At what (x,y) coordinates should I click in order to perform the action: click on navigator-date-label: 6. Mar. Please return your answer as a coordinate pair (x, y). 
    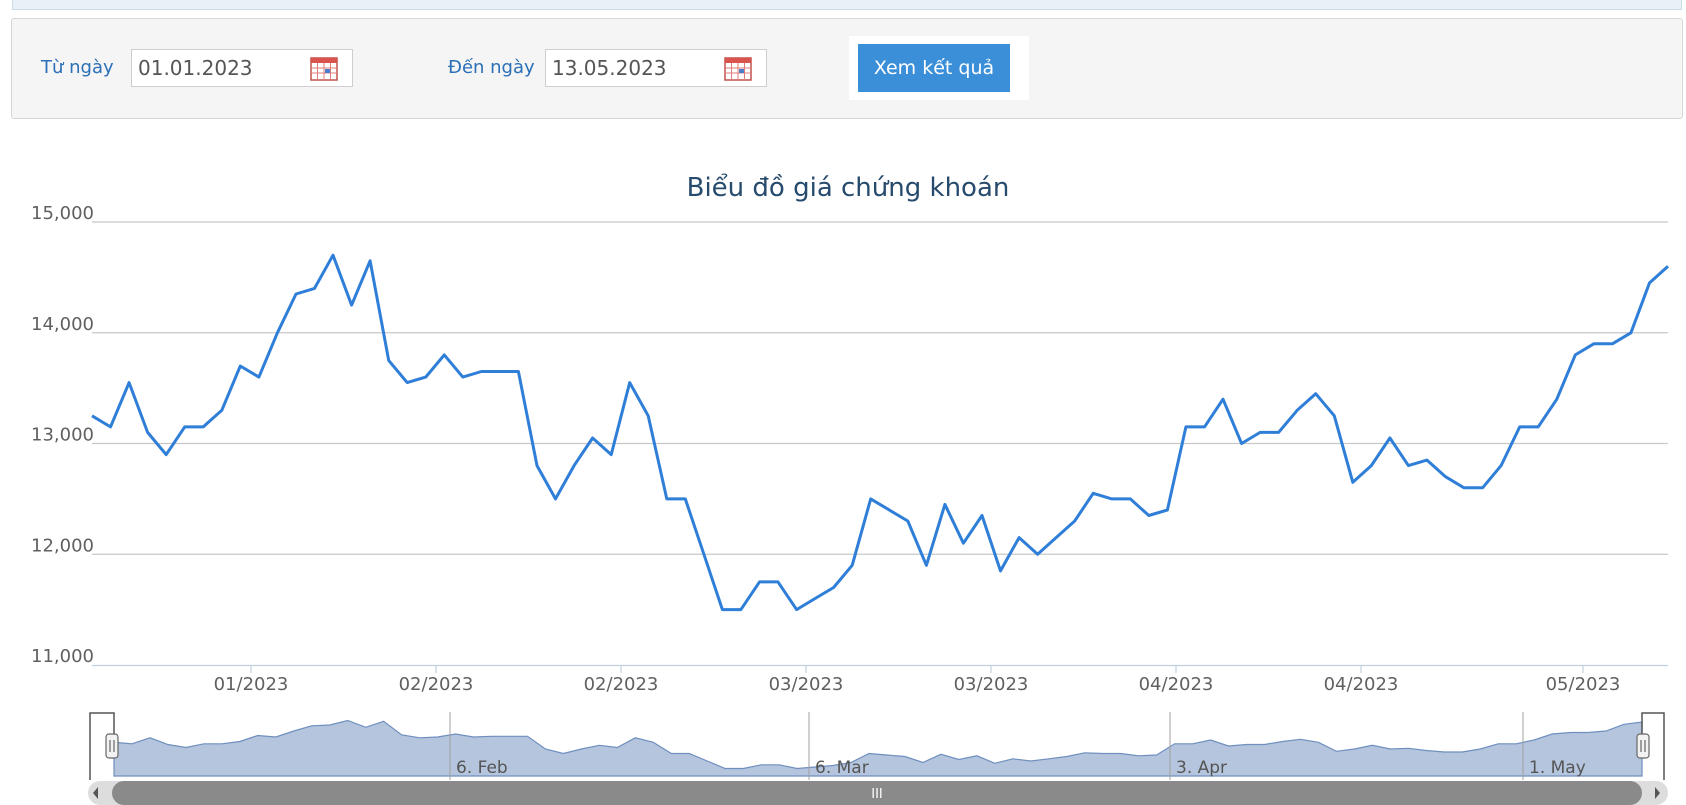
    Looking at the image, I should click on (842, 768).